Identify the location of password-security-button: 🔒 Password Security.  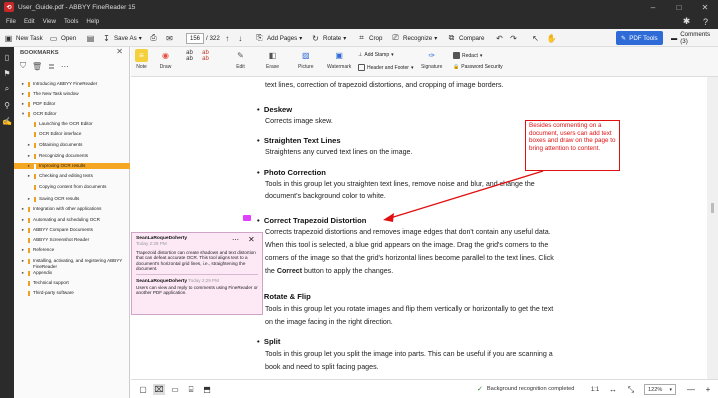
(478, 67).